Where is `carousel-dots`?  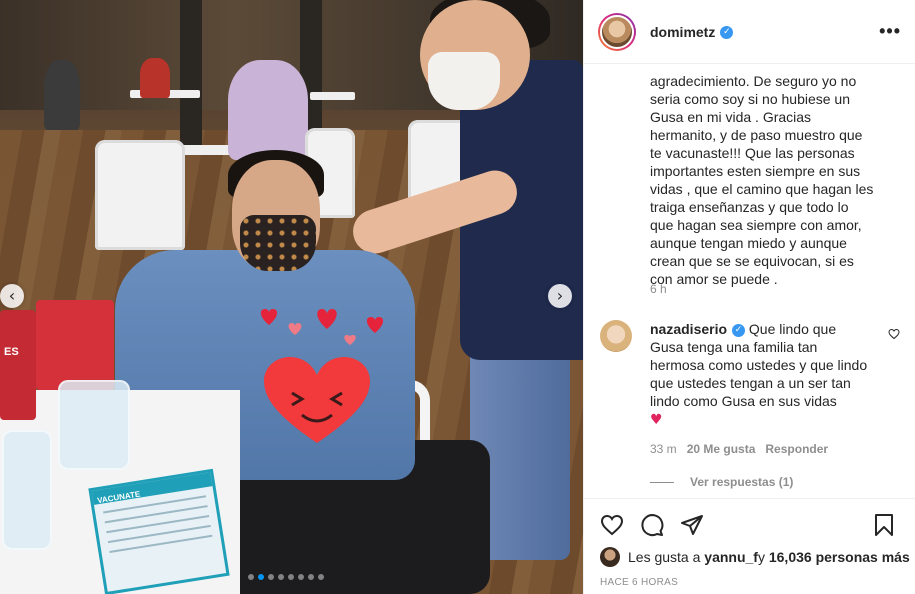
carousel-dots is located at coordinates (286, 577).